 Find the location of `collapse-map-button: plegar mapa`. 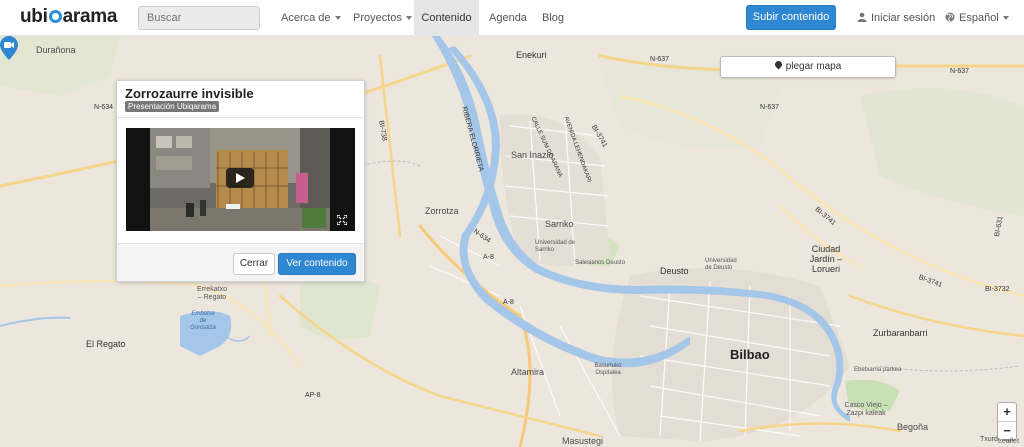

collapse-map-button: plegar mapa is located at coordinates (808, 67).